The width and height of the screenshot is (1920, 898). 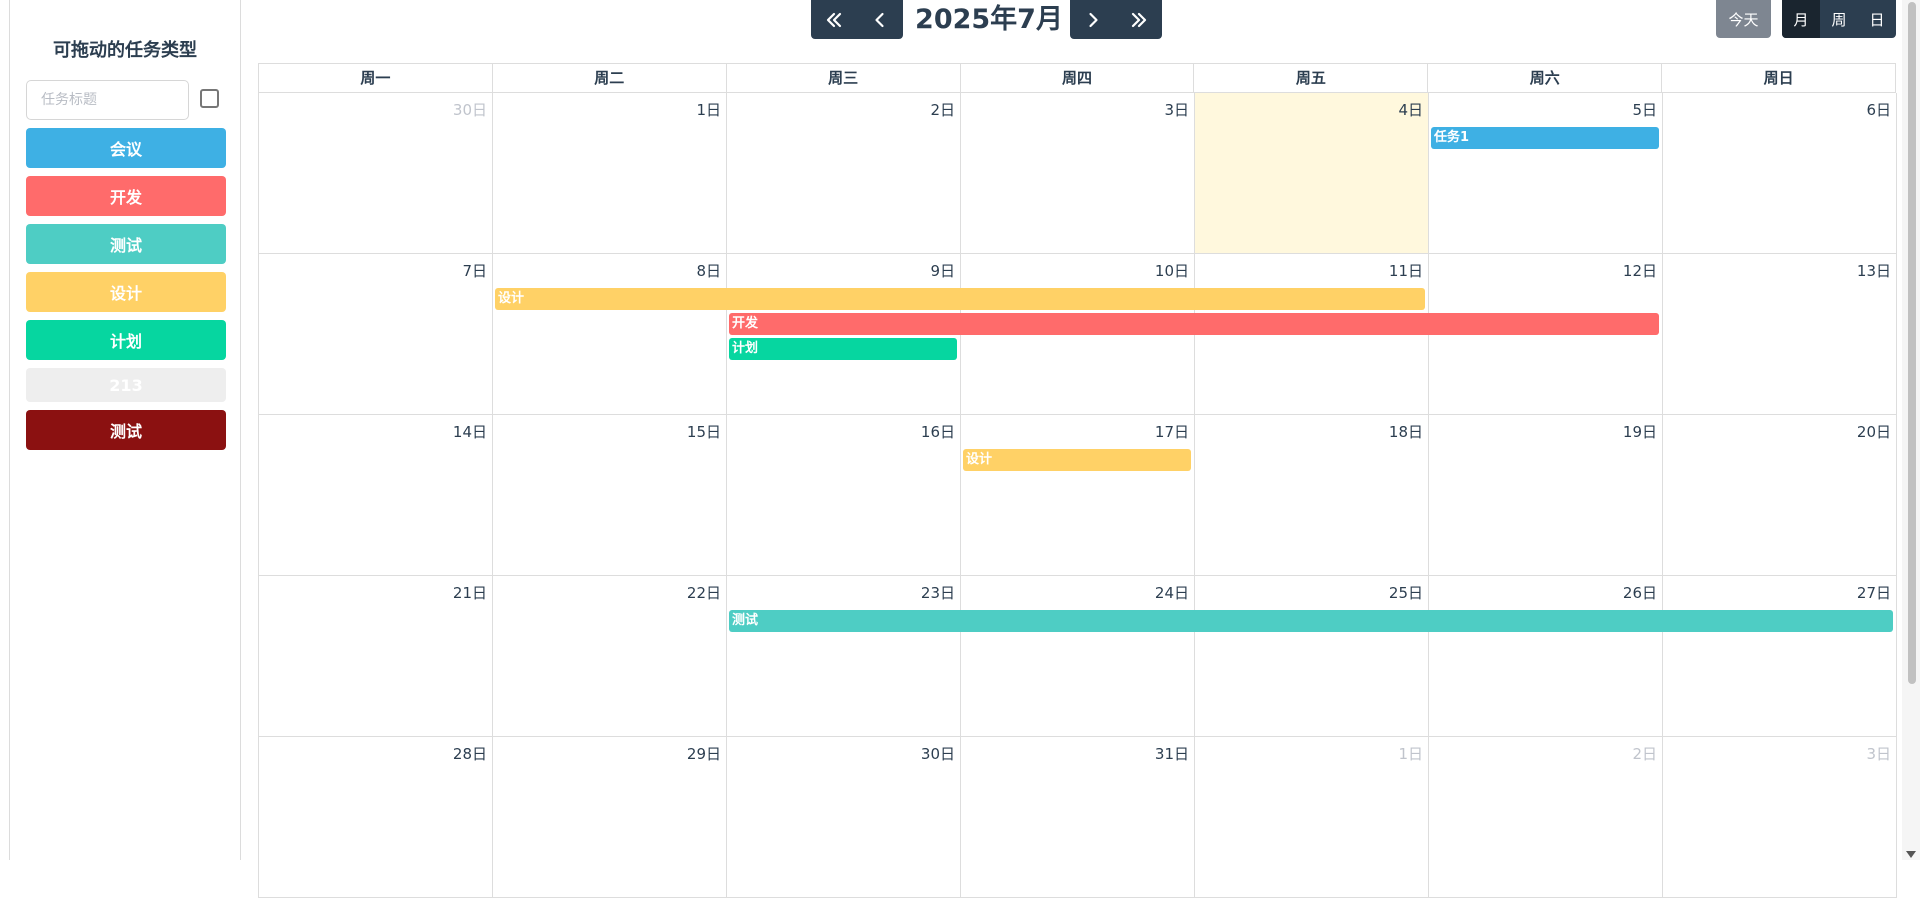 What do you see at coordinates (1743, 19) in the screenshot?
I see `today-button: 今天` at bounding box center [1743, 19].